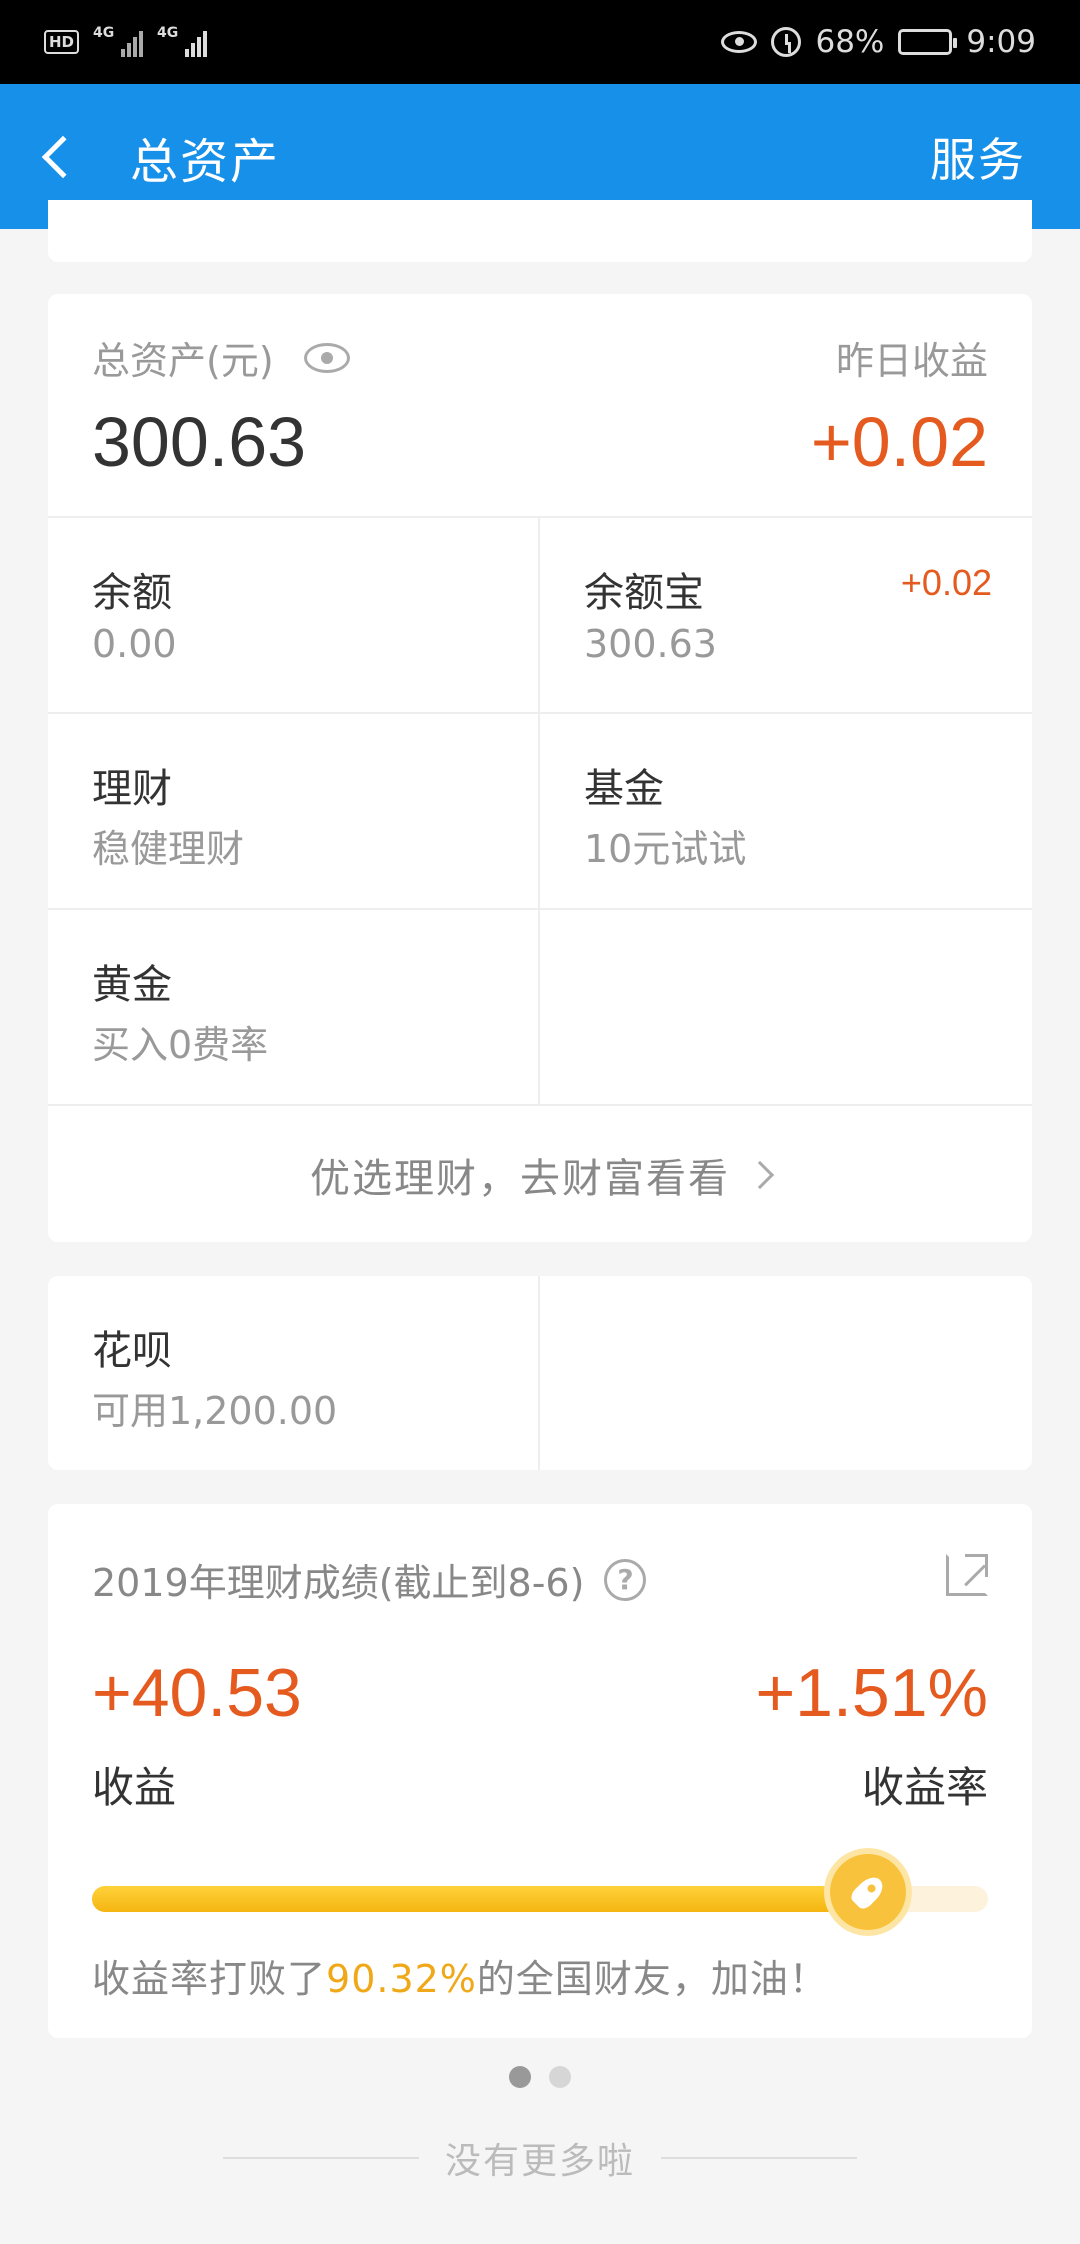 This screenshot has height=2244, width=1080. I want to click on asset-item-title: 理财, so click(132, 789).